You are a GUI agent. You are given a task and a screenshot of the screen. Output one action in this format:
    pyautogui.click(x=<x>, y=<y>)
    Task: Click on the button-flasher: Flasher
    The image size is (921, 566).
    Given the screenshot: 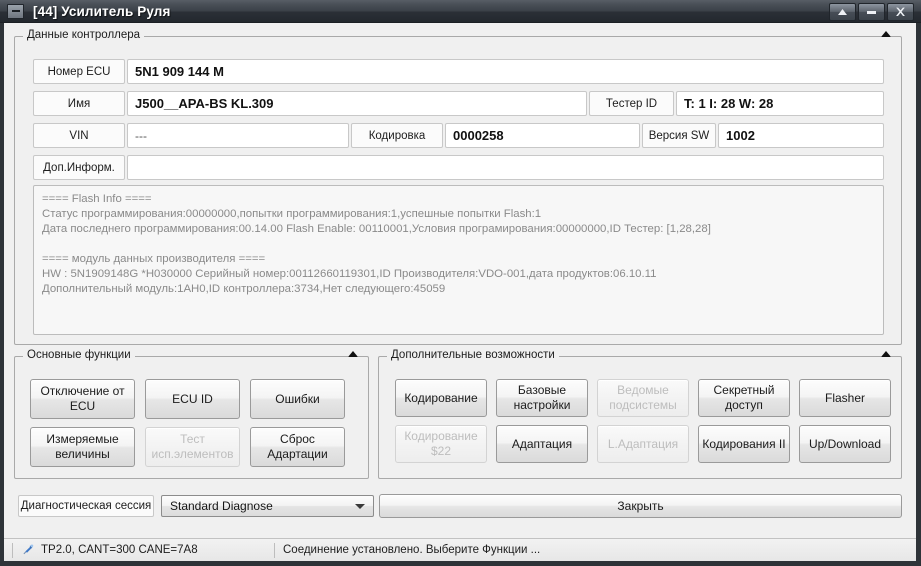 What is the action you would take?
    pyautogui.click(x=845, y=398)
    